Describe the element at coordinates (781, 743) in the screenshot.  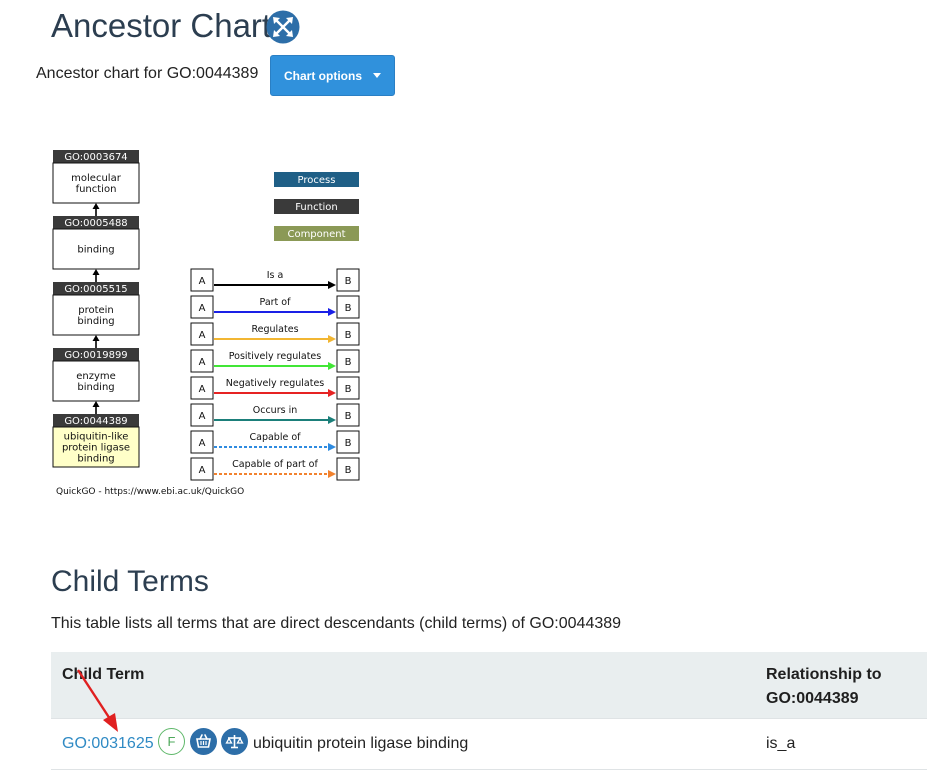
I see `relationship-value: is_a` at that location.